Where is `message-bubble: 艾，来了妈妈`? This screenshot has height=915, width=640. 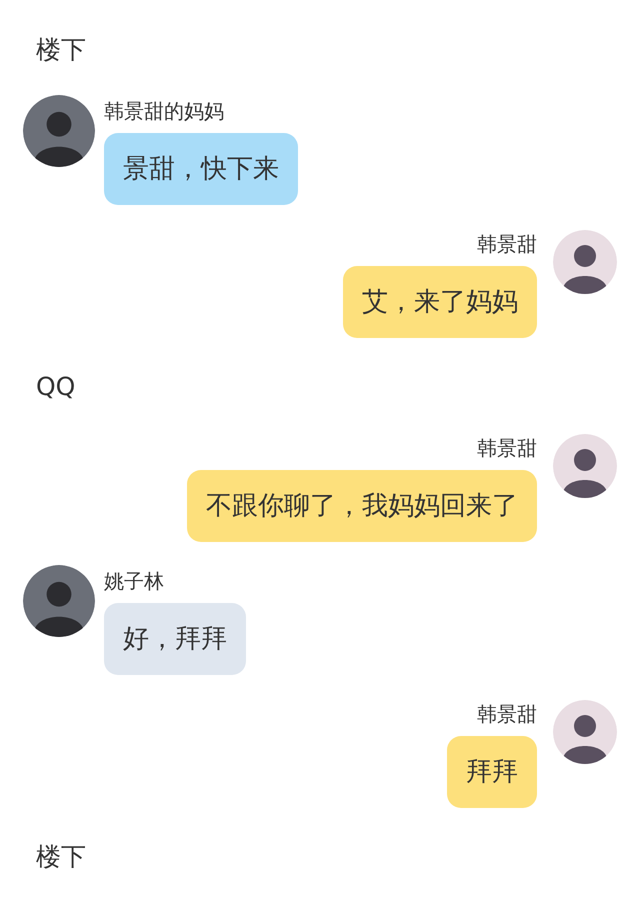 message-bubble: 艾，来了妈妈 is located at coordinates (440, 302).